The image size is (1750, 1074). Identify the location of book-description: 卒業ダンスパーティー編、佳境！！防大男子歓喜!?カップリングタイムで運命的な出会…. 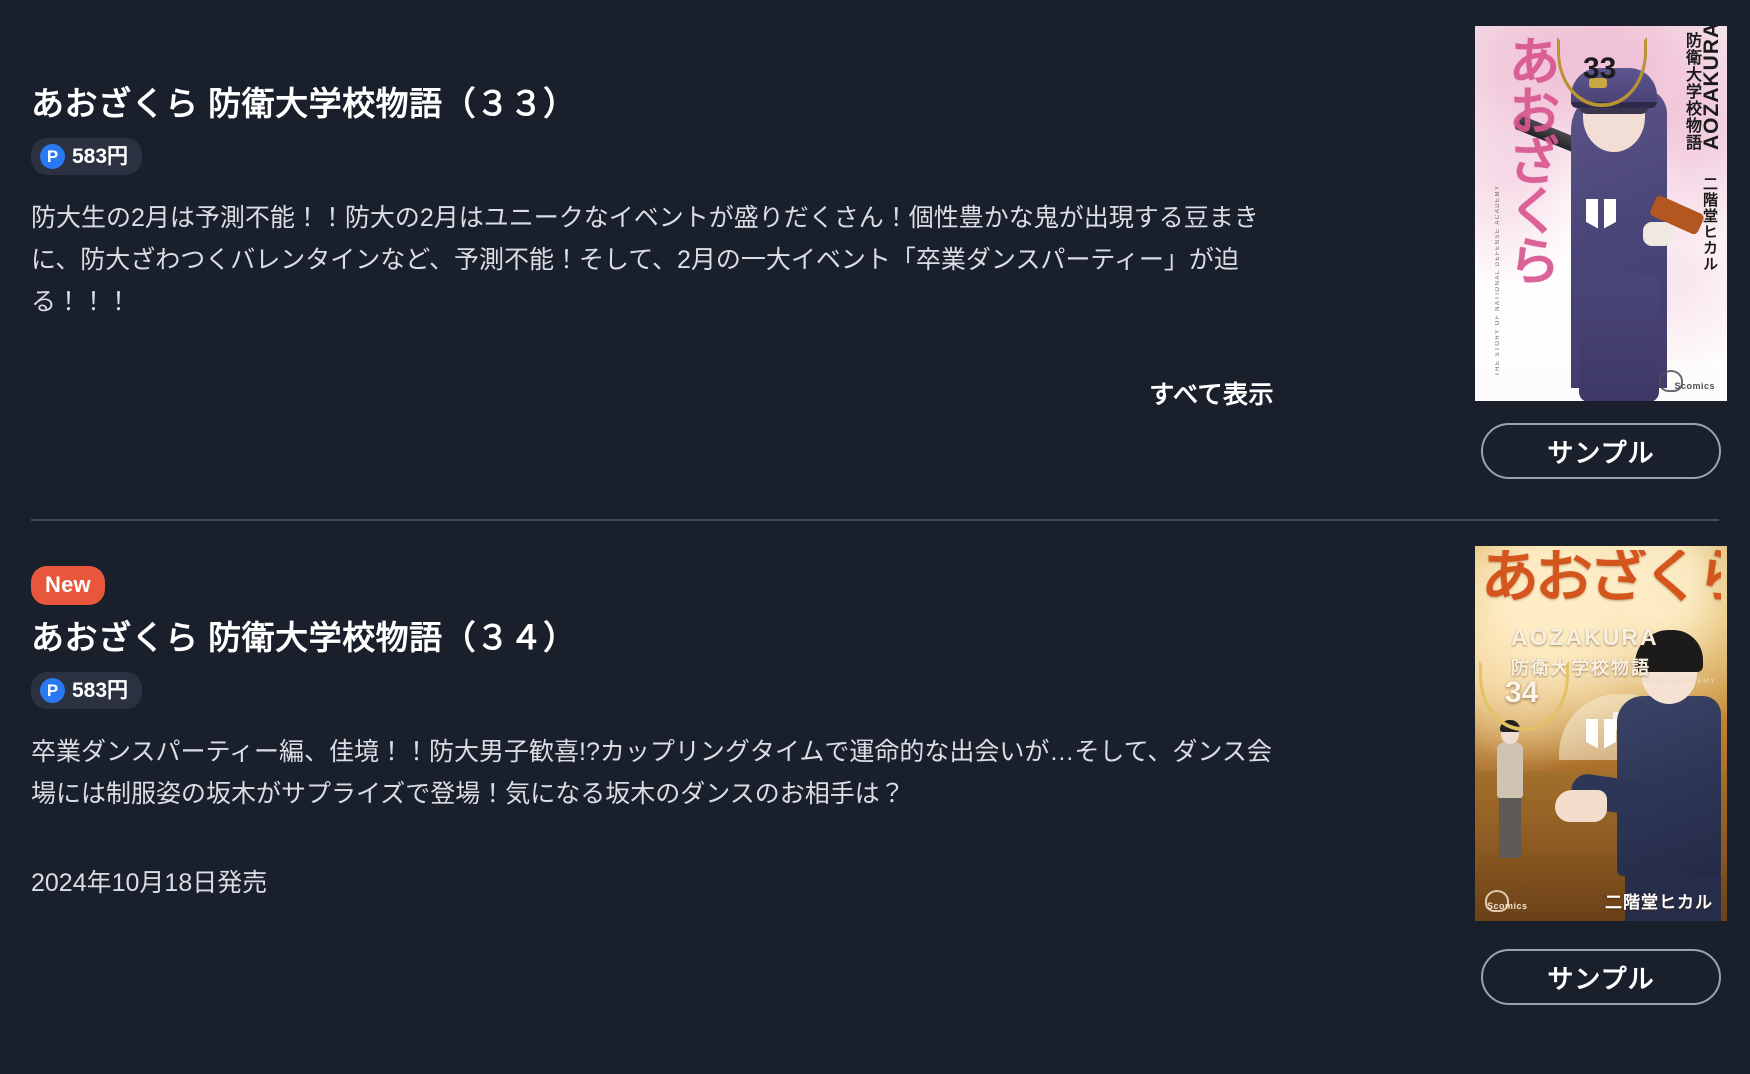
(651, 773).